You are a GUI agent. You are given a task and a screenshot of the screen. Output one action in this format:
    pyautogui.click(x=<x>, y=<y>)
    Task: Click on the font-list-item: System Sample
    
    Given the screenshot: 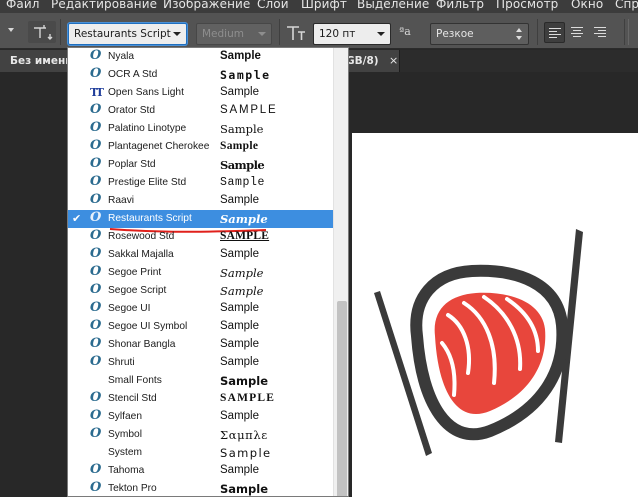 What is the action you would take?
    pyautogui.click(x=200, y=453)
    